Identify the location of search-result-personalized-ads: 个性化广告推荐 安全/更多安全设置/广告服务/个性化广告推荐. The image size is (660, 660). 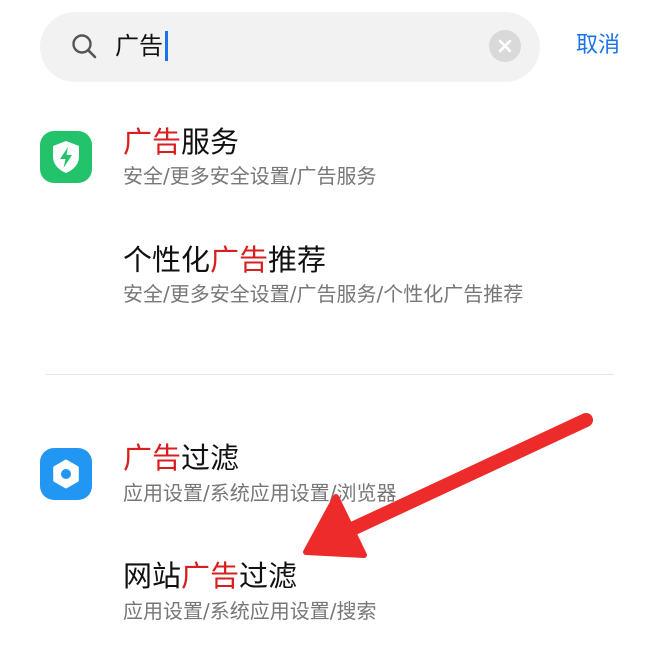
(330, 278).